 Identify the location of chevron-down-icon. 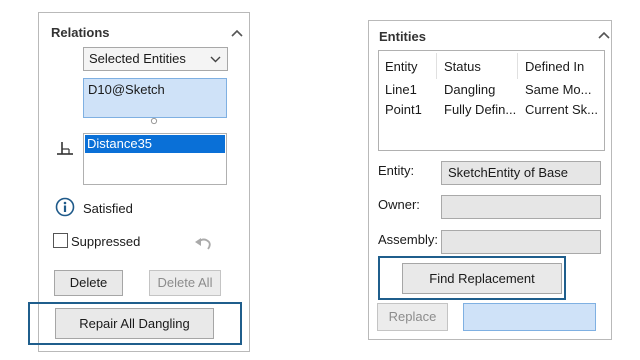
(215, 59).